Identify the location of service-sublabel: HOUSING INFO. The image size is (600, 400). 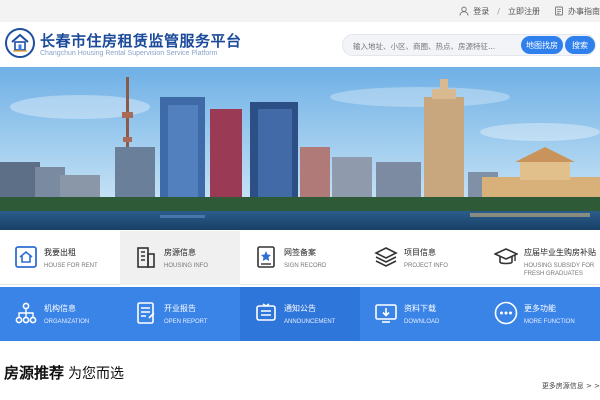
(186, 266).